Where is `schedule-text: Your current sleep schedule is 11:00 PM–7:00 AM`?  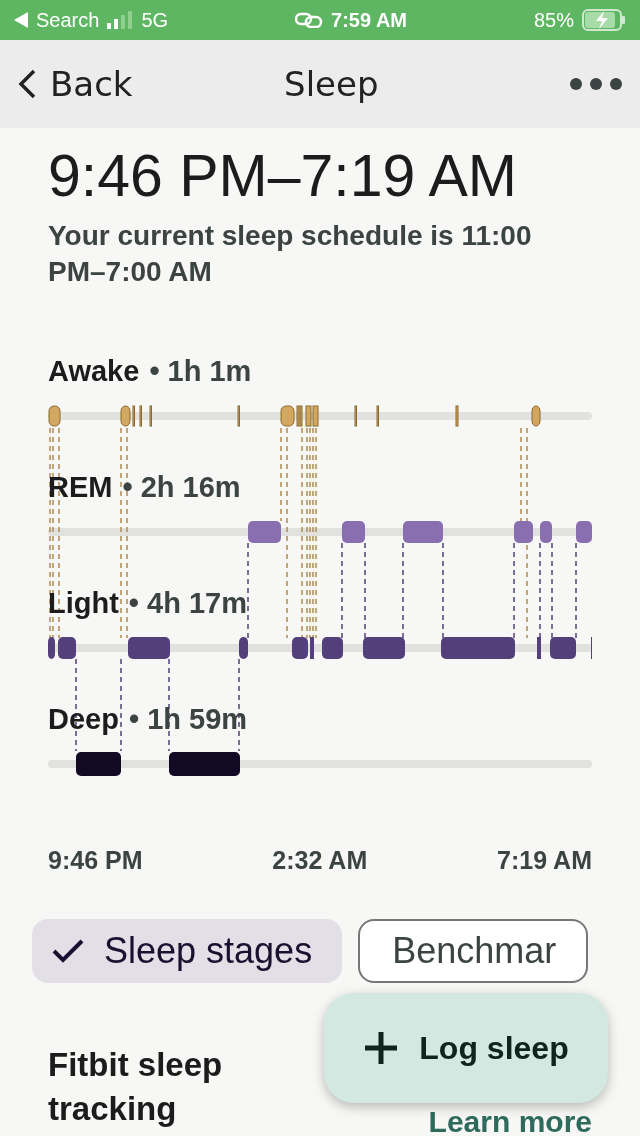
schedule-text: Your current sleep schedule is 11:00 PM–7:00 AM is located at coordinates (290, 254).